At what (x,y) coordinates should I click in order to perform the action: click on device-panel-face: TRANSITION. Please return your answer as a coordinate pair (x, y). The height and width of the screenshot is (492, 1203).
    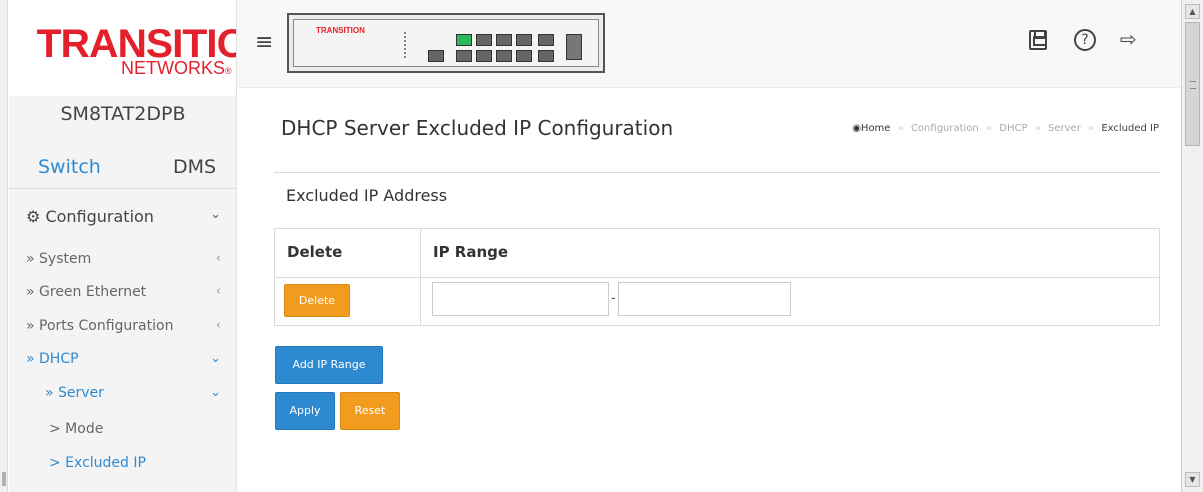
    Looking at the image, I should click on (446, 43).